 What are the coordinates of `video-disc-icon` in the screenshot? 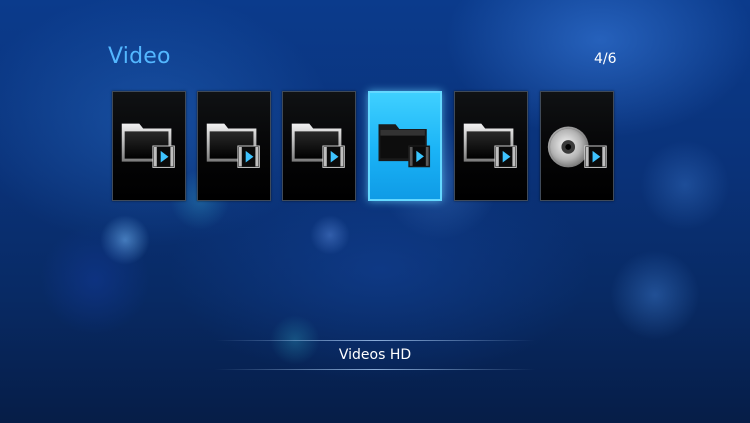 It's located at (577, 147).